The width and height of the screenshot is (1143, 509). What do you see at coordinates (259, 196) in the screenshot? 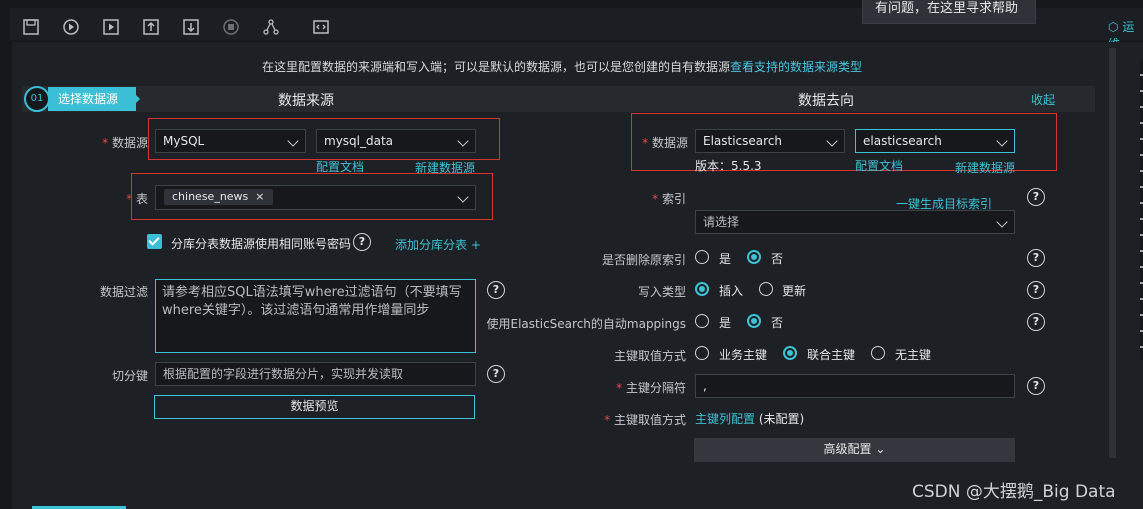
I see `close-icon: ×` at bounding box center [259, 196].